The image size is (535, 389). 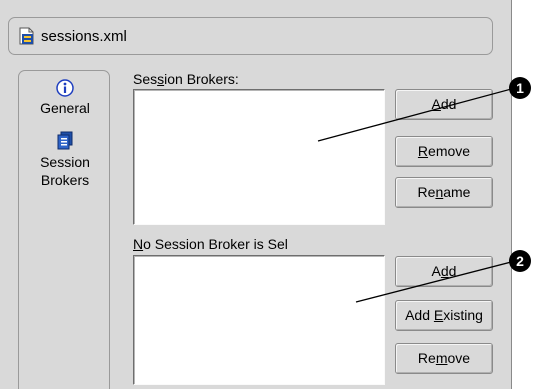 I want to click on session-brokers-icon, so click(x=65, y=140).